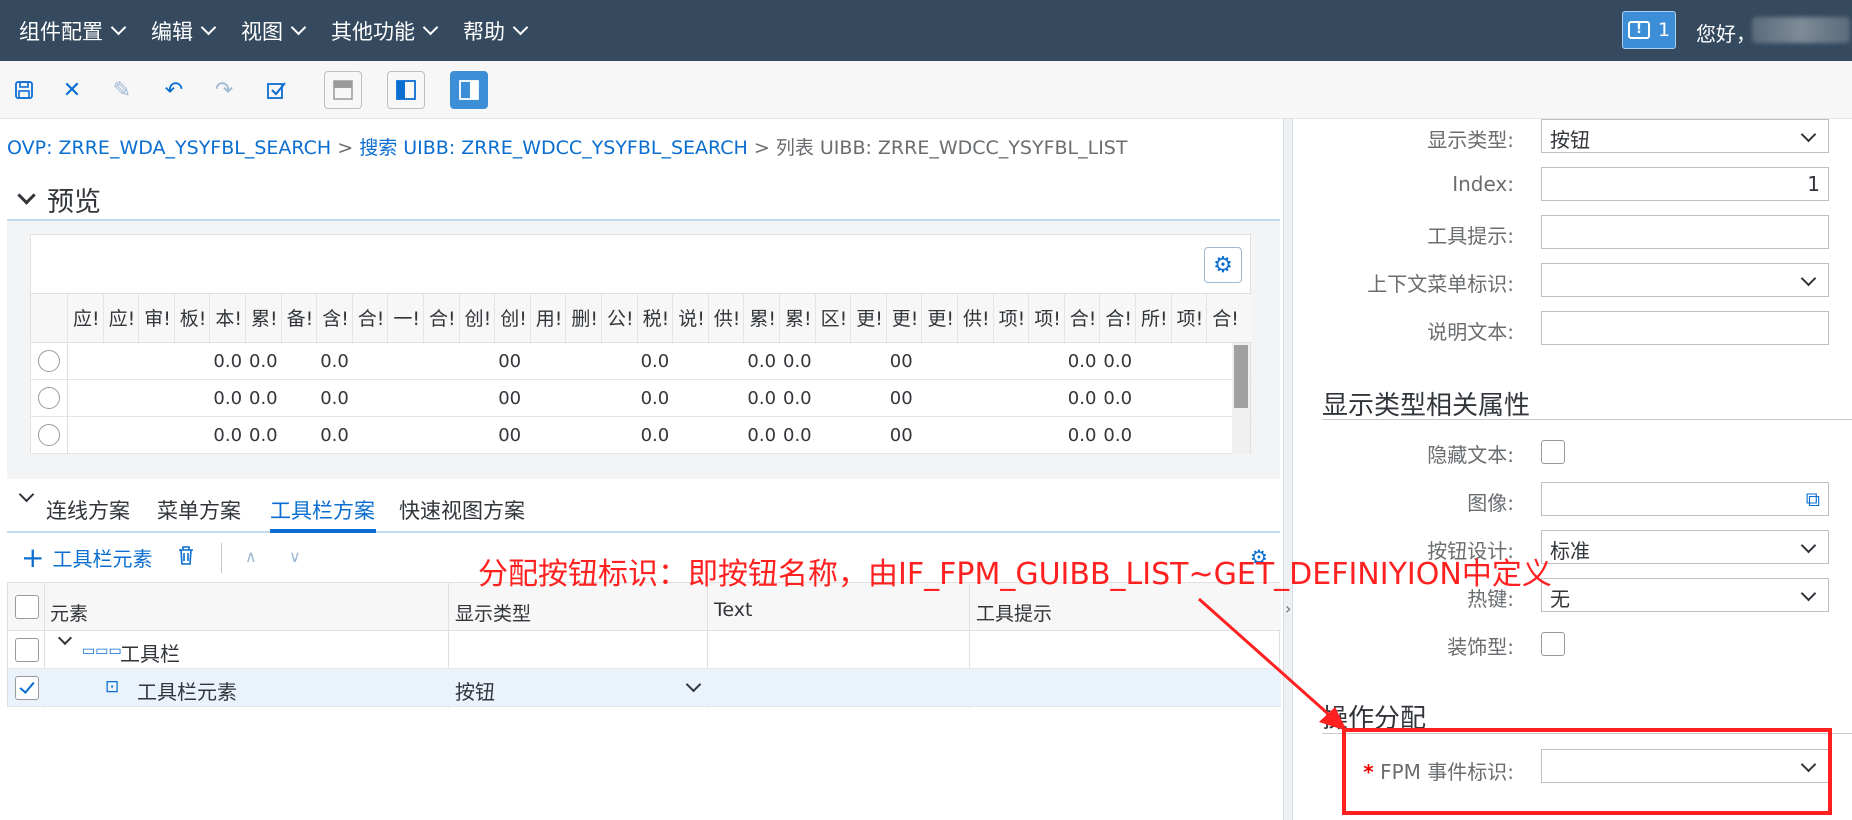  What do you see at coordinates (583, 319) in the screenshot?
I see `preview-column-header: 删!` at bounding box center [583, 319].